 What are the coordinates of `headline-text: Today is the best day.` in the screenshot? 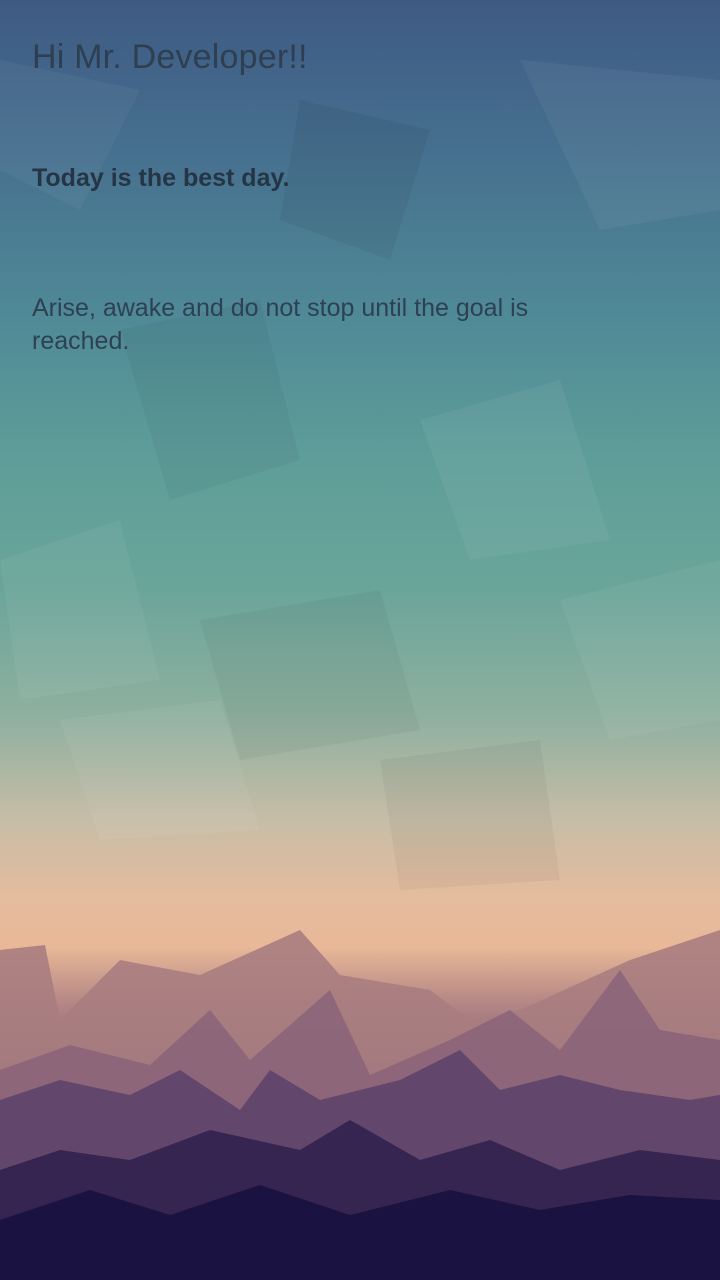 It's located at (161, 178).